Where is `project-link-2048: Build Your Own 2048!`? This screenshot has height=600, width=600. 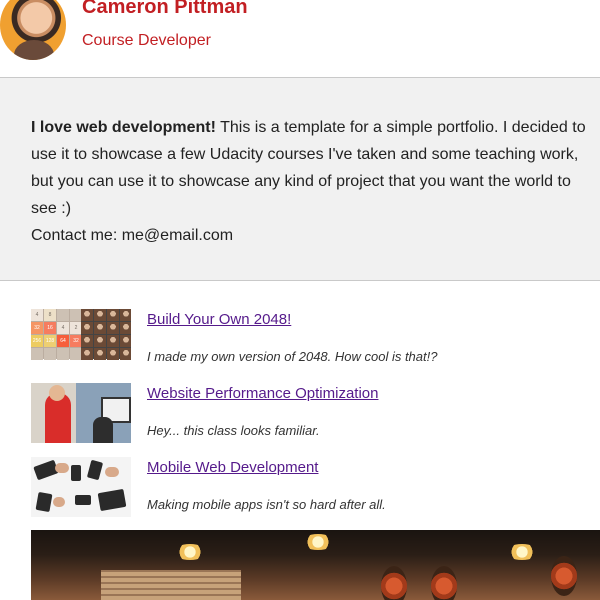
project-link-2048: Build Your Own 2048! is located at coordinates (219, 319).